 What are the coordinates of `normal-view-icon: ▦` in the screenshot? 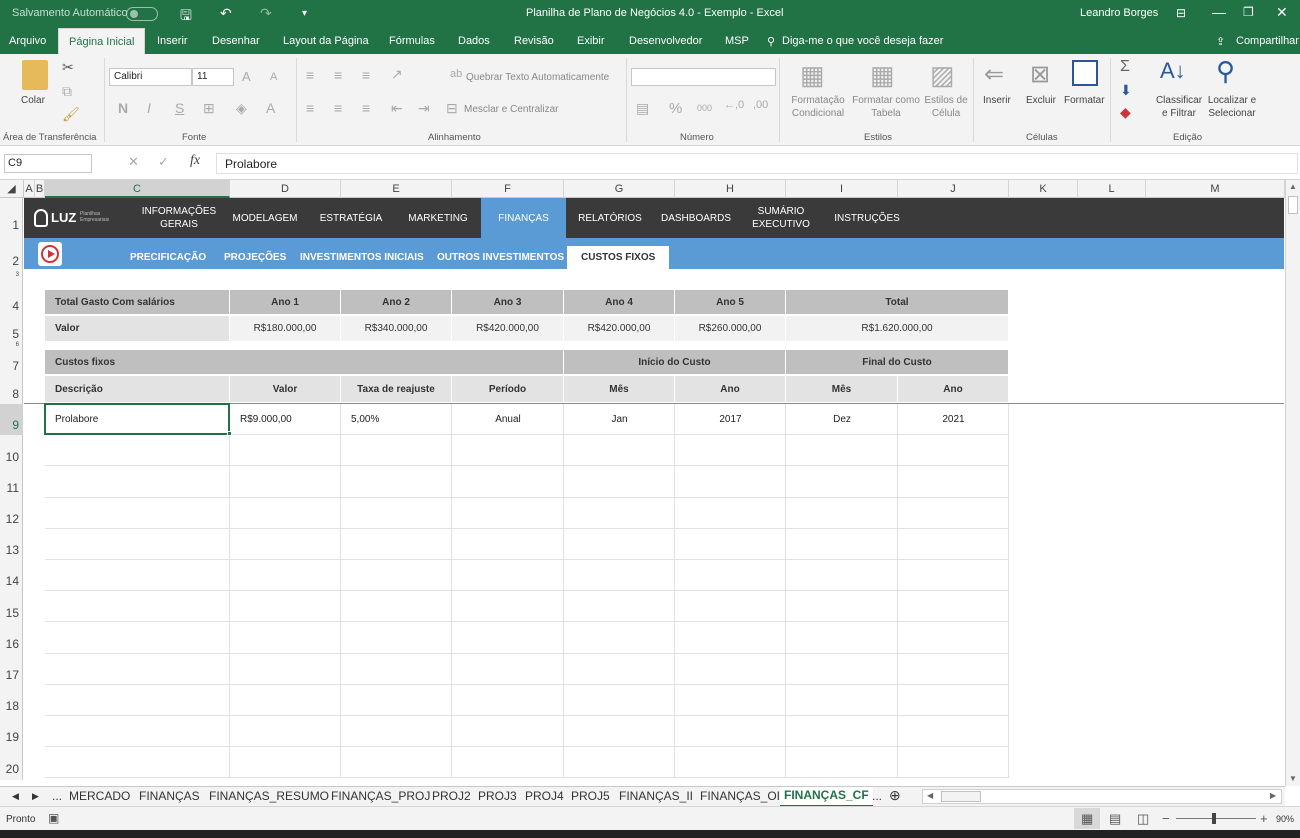 It's located at (1087, 819).